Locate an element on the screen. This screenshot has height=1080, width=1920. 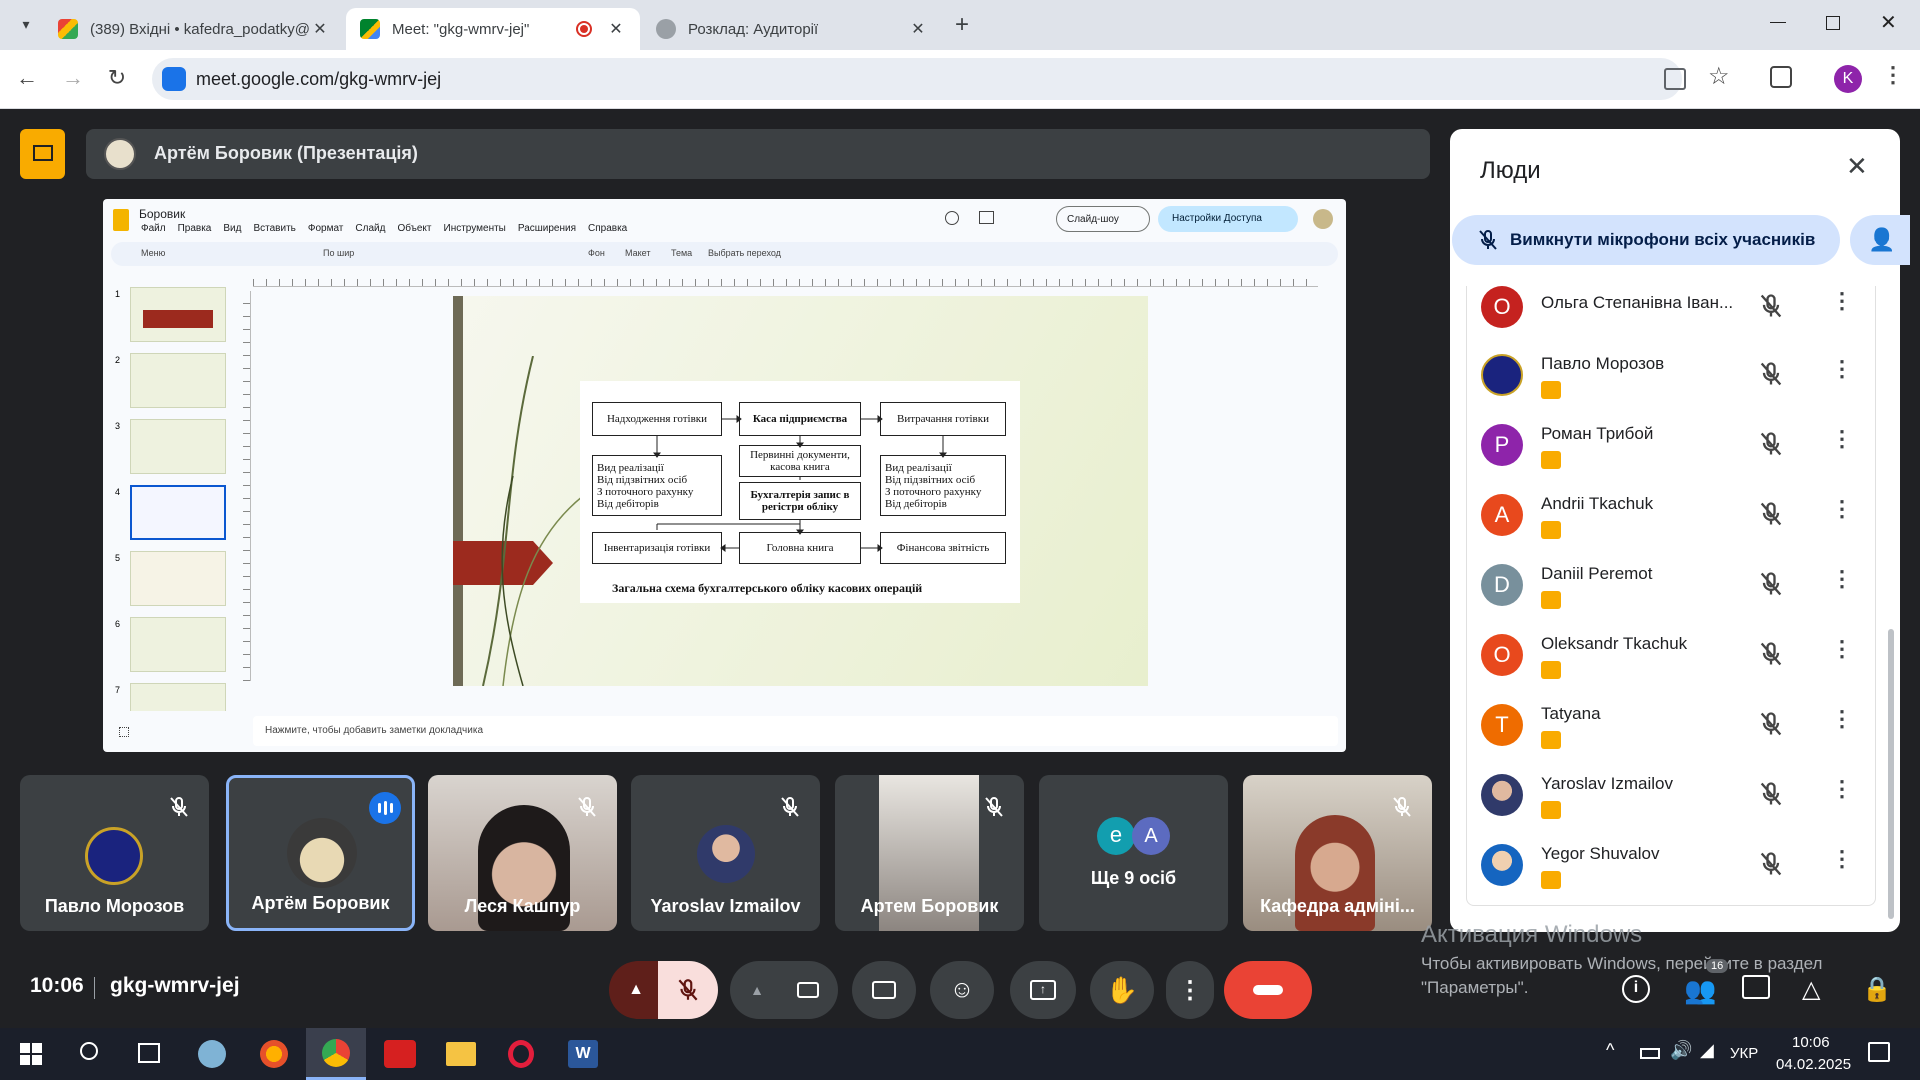
new-tab-button: + is located at coordinates (962, 25).